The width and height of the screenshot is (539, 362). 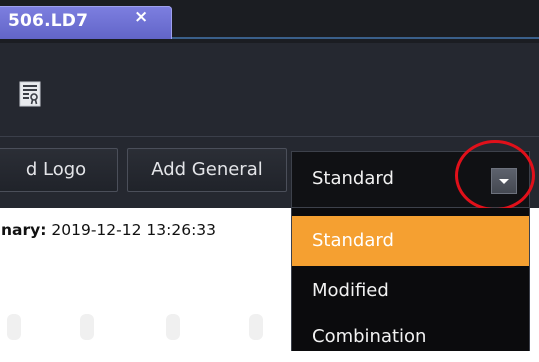 What do you see at coordinates (30, 94) in the screenshot?
I see `report-document-icon` at bounding box center [30, 94].